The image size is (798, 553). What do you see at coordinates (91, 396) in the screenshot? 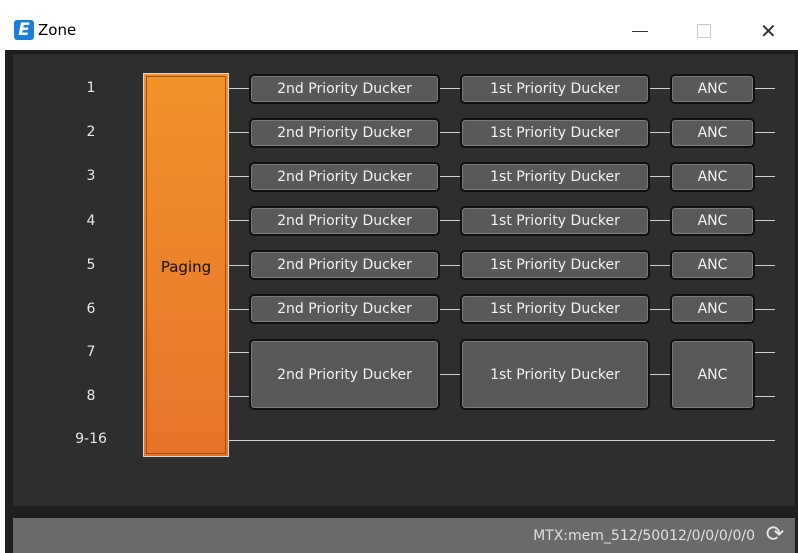
I see `channel-label: 8` at bounding box center [91, 396].